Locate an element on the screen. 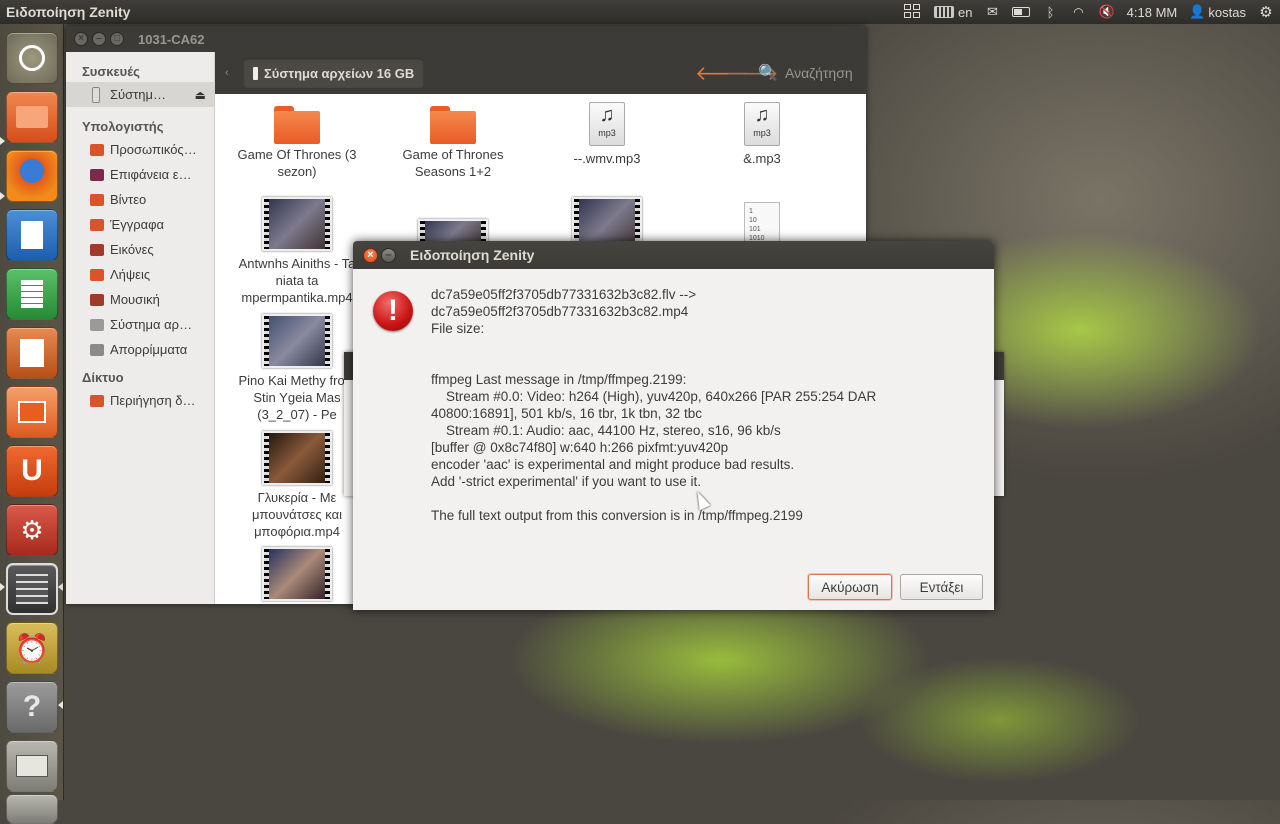 Image resolution: width=1280 pixels, height=824 pixels. firefox-icon is located at coordinates (32, 176).